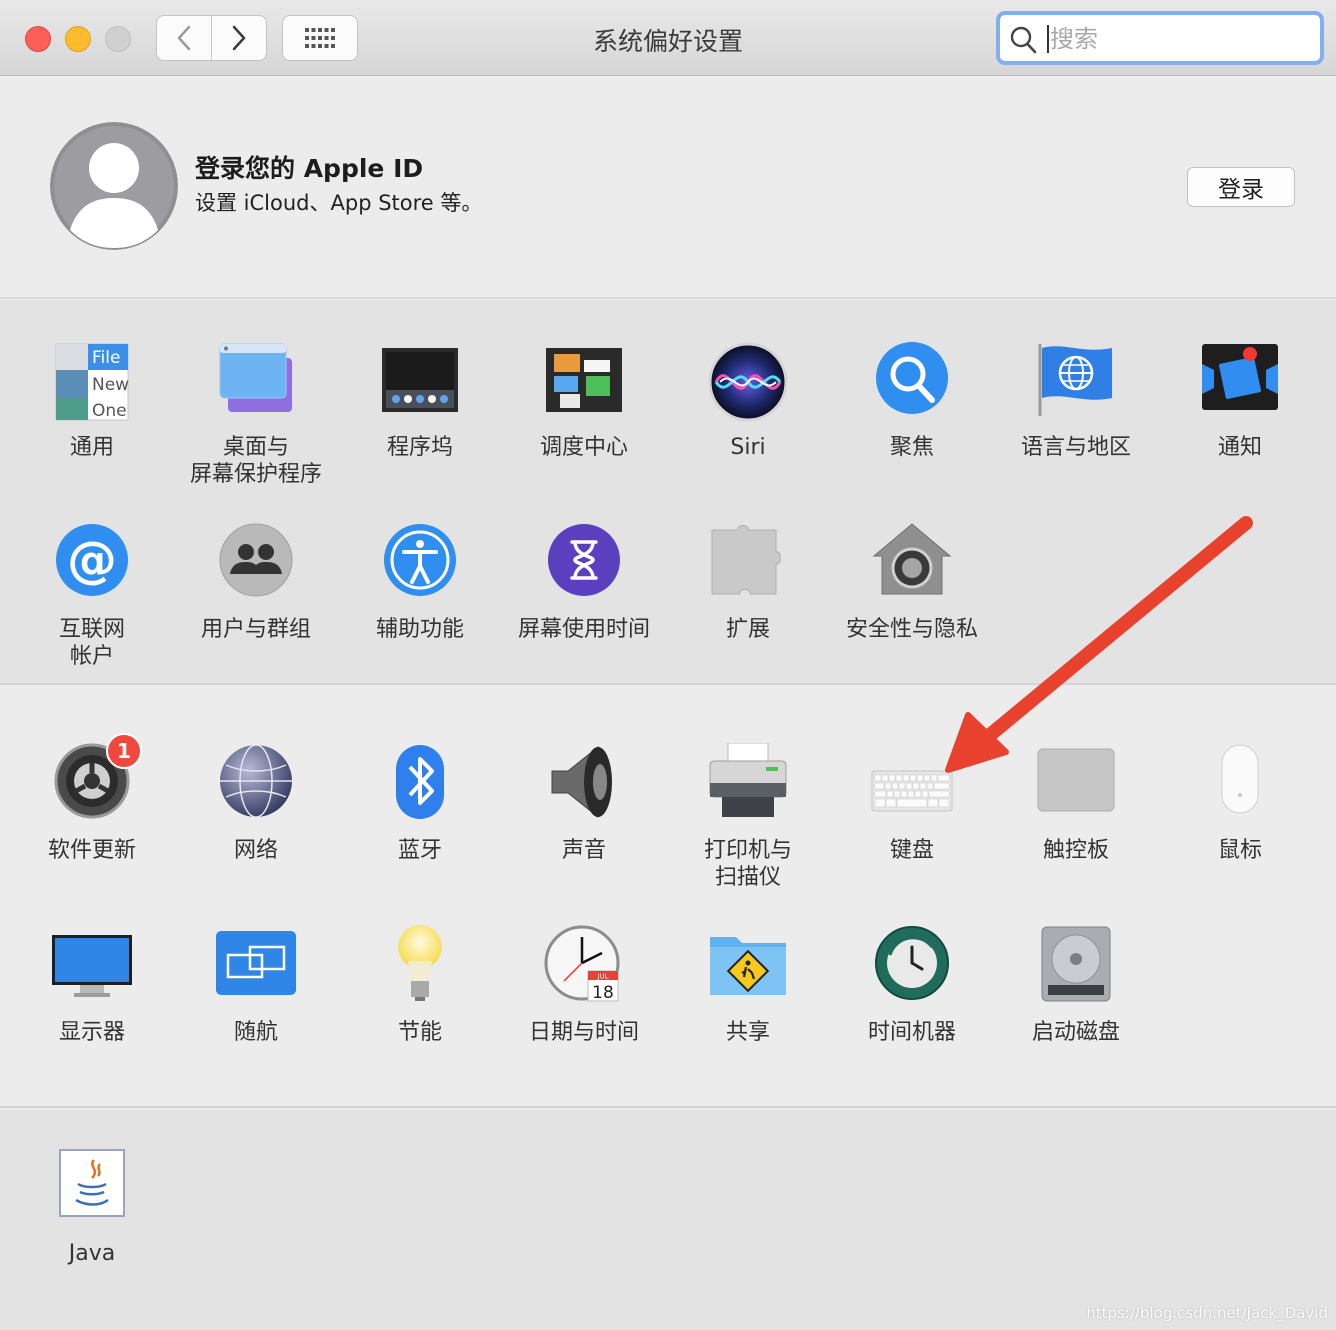  I want to click on pane-spotlight: 聚焦, so click(912, 400).